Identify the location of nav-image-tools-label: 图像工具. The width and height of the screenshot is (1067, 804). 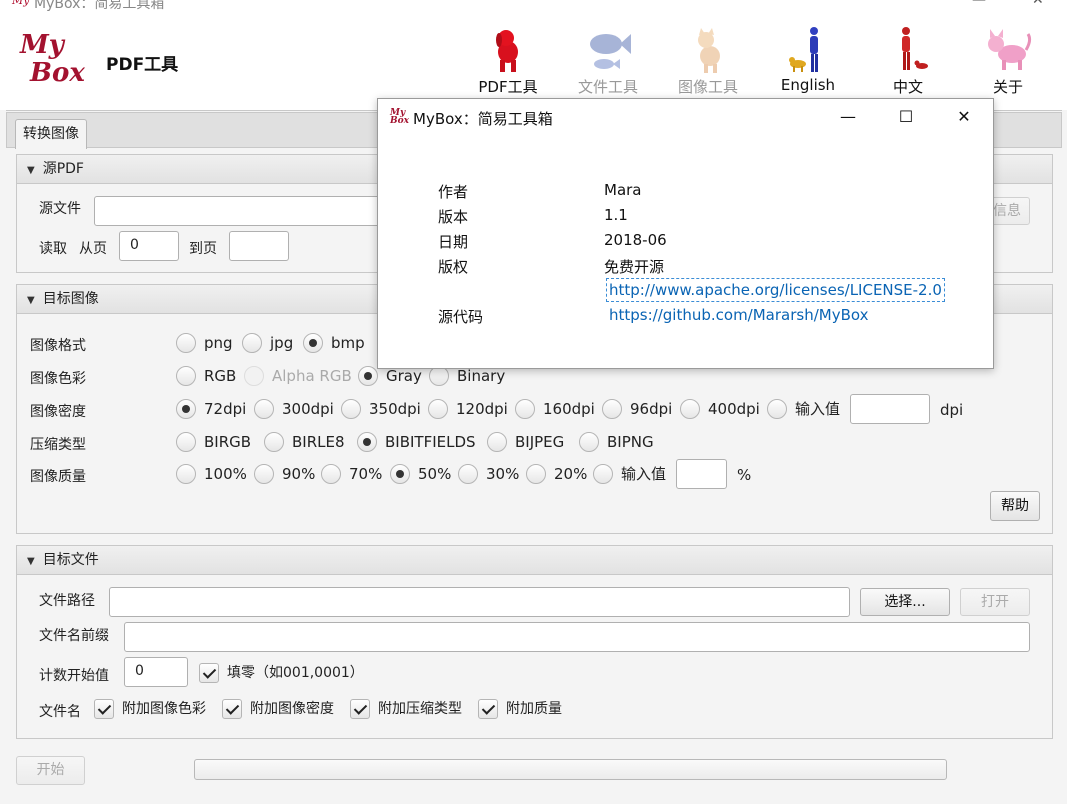
(707, 87).